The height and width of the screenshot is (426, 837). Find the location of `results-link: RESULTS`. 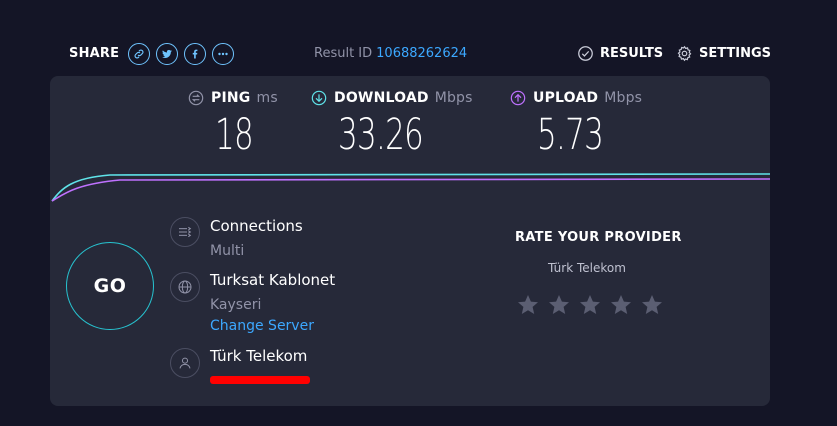

results-link: RESULTS is located at coordinates (620, 53).